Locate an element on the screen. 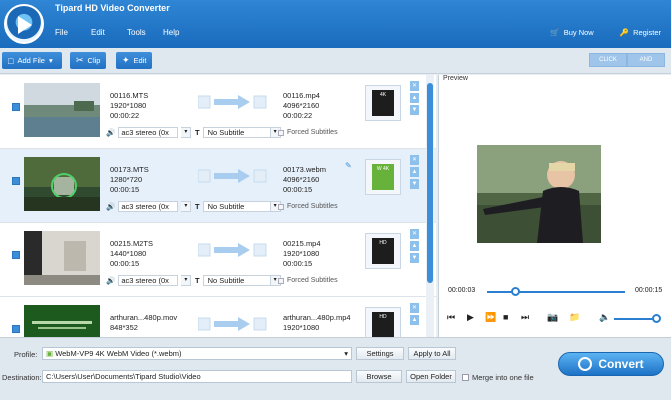 Image resolution: width=671 pixels, height=400 pixels. stop-icon: ■ is located at coordinates (505, 317).